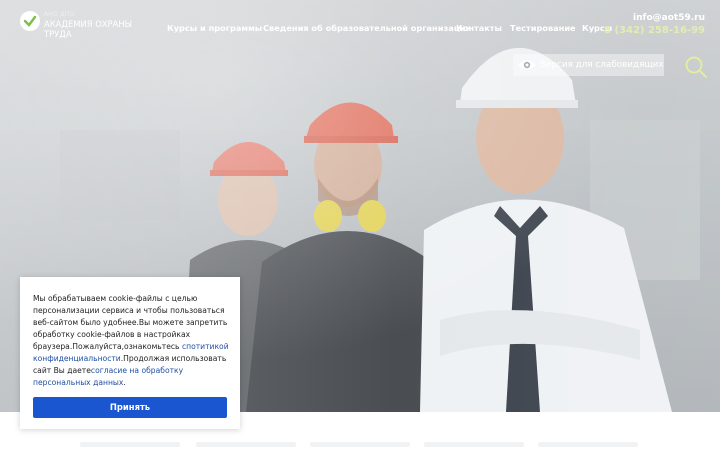 This screenshot has width=720, height=450. What do you see at coordinates (669, 18) in the screenshot?
I see `contact-email: info@aot59.ru` at bounding box center [669, 18].